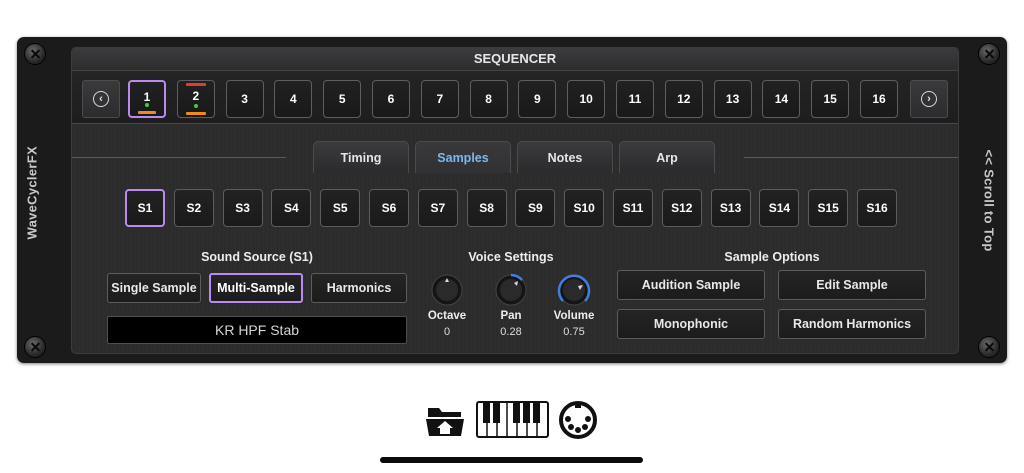  Describe the element at coordinates (730, 208) in the screenshot. I see `sample-slot-13: S13` at that location.